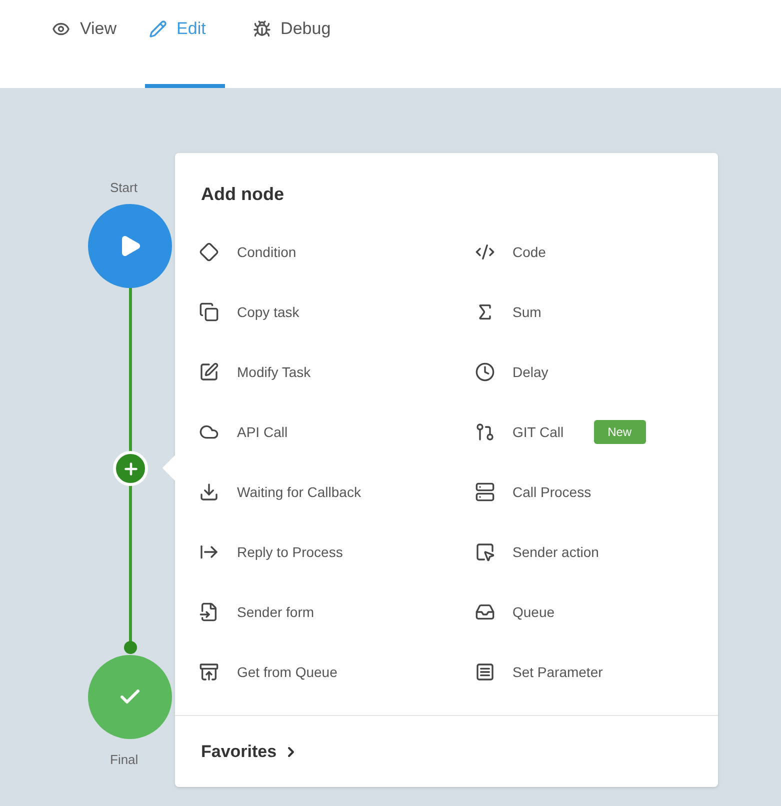 The width and height of the screenshot is (781, 806). I want to click on node-type-item: Queue, so click(596, 612).